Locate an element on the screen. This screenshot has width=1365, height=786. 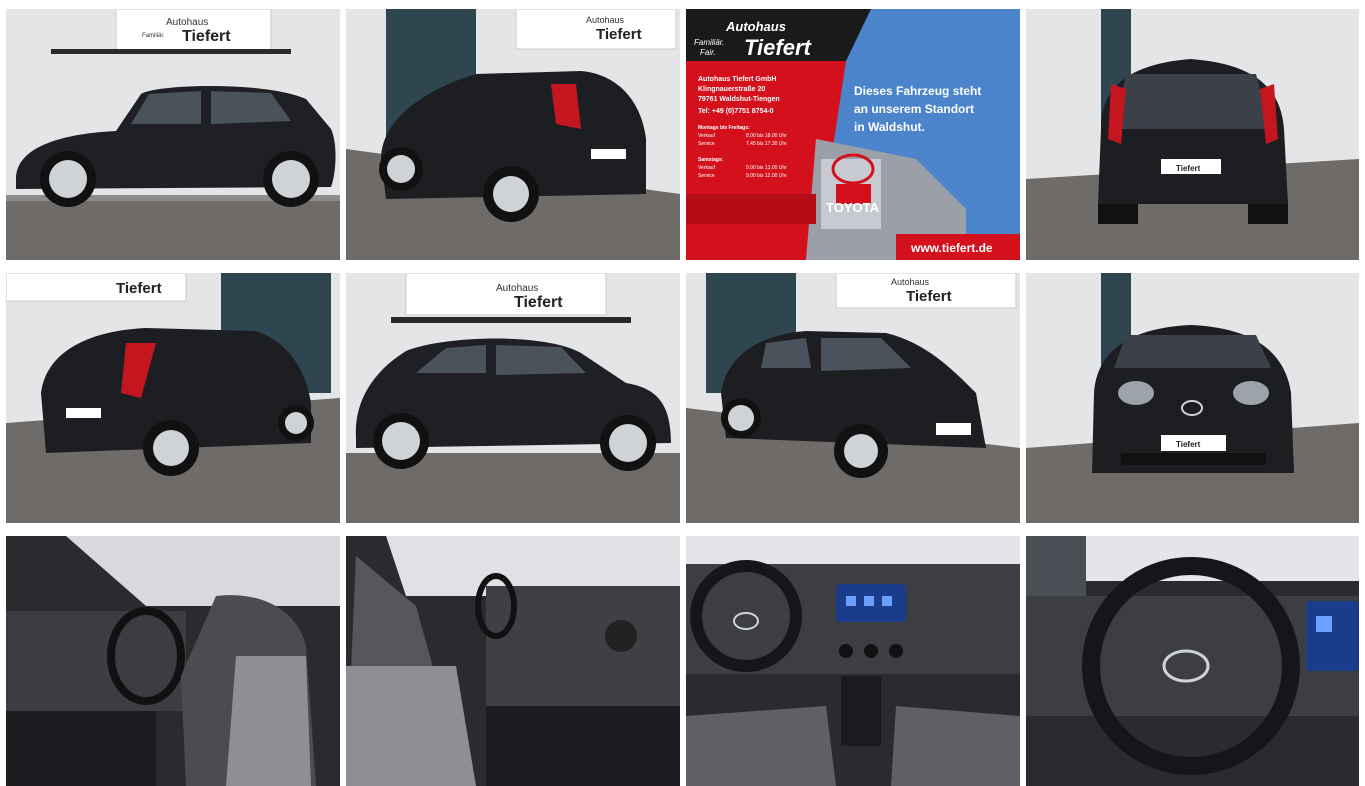
gallery-photo-exterior-rear: Tiefert is located at coordinates (1192, 134).